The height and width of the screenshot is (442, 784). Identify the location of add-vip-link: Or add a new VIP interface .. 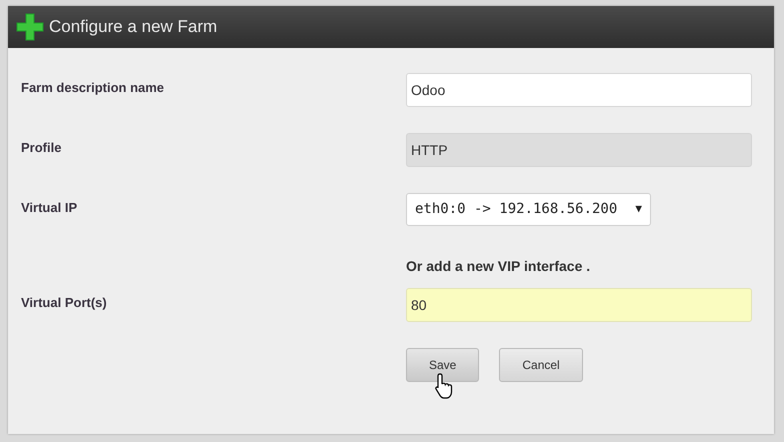
(498, 266).